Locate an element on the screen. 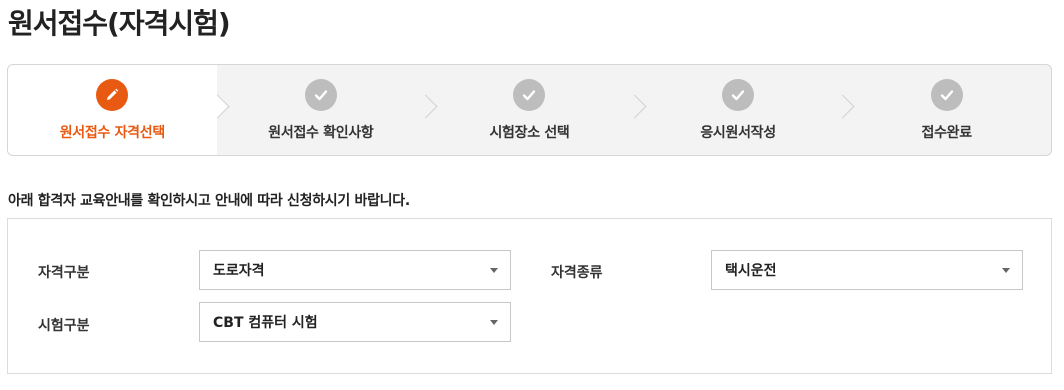 The image size is (1064, 390). qual-category-select: 도로자격 is located at coordinates (355, 270).